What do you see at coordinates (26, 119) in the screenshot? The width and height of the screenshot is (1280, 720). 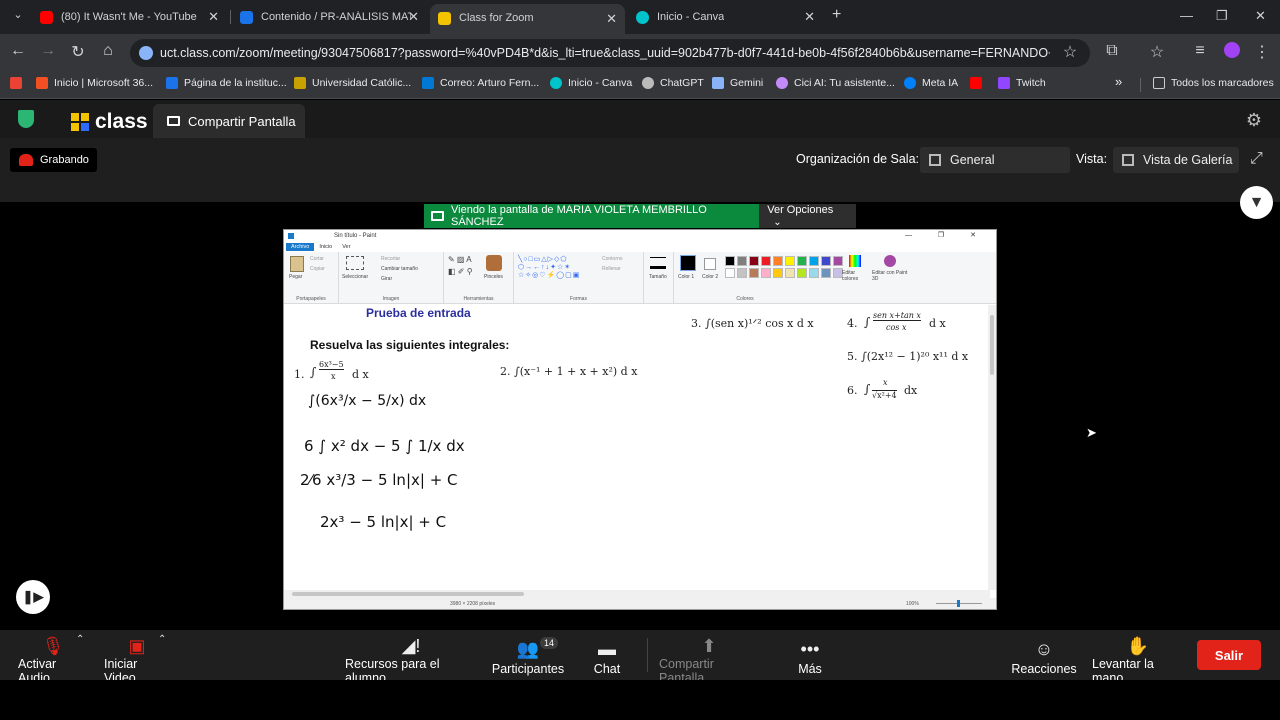 I see `shield-icon` at bounding box center [26, 119].